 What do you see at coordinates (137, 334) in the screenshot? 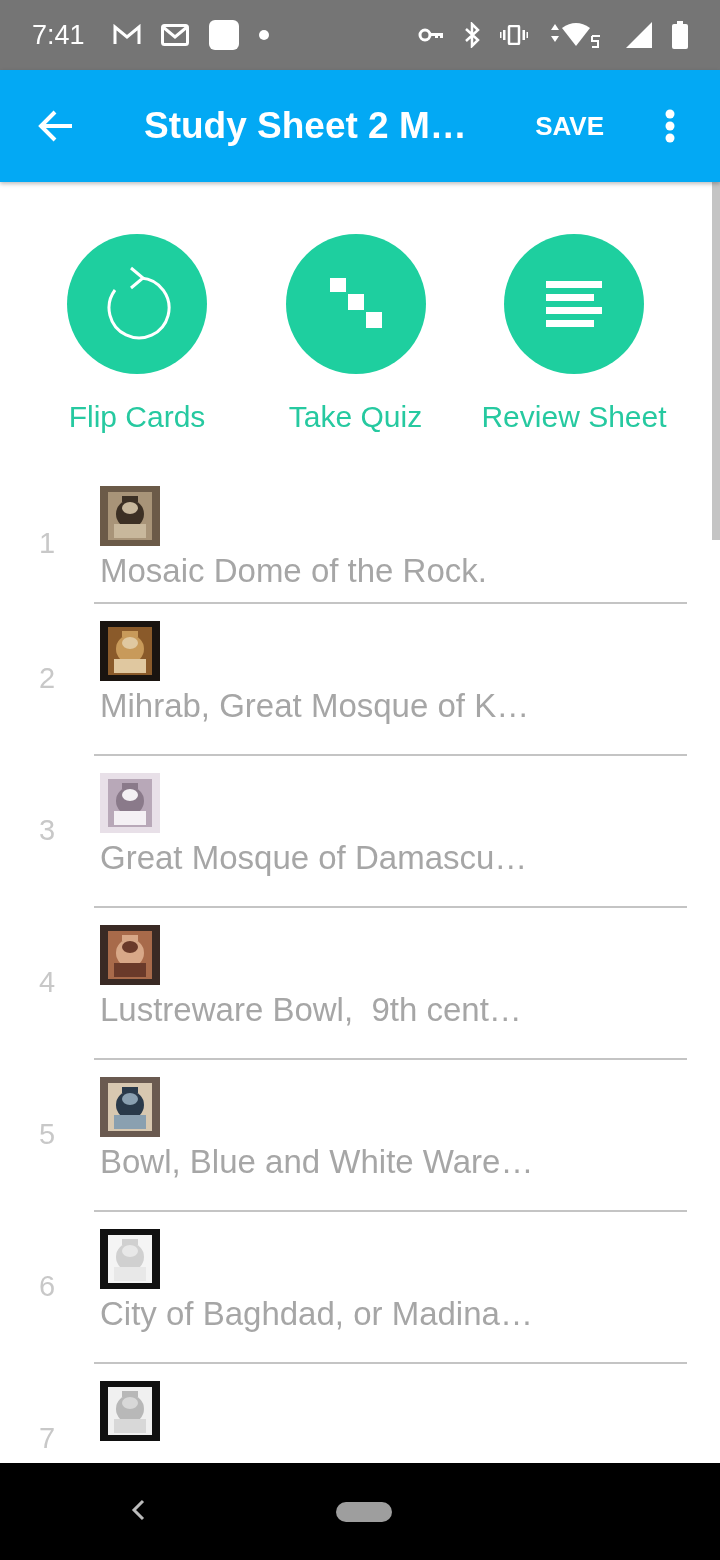
I see `mode-button: Flip Cards` at bounding box center [137, 334].